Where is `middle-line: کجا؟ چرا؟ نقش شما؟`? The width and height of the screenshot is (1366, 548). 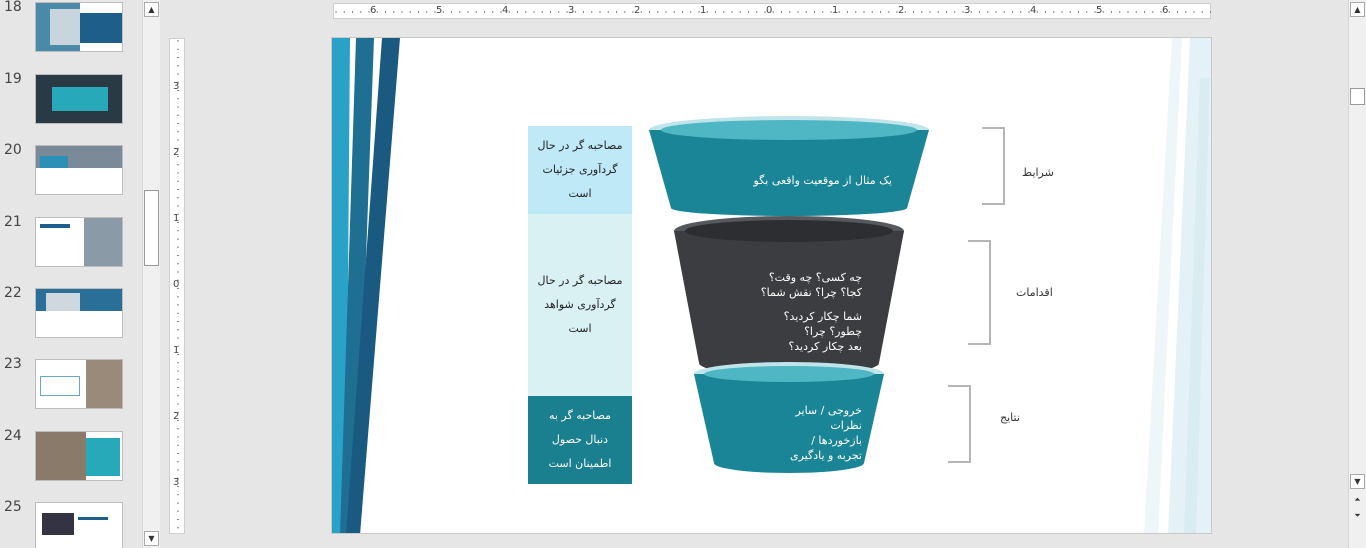
middle-line: کجا؟ چرا؟ نقش شما؟ is located at coordinates (811, 292).